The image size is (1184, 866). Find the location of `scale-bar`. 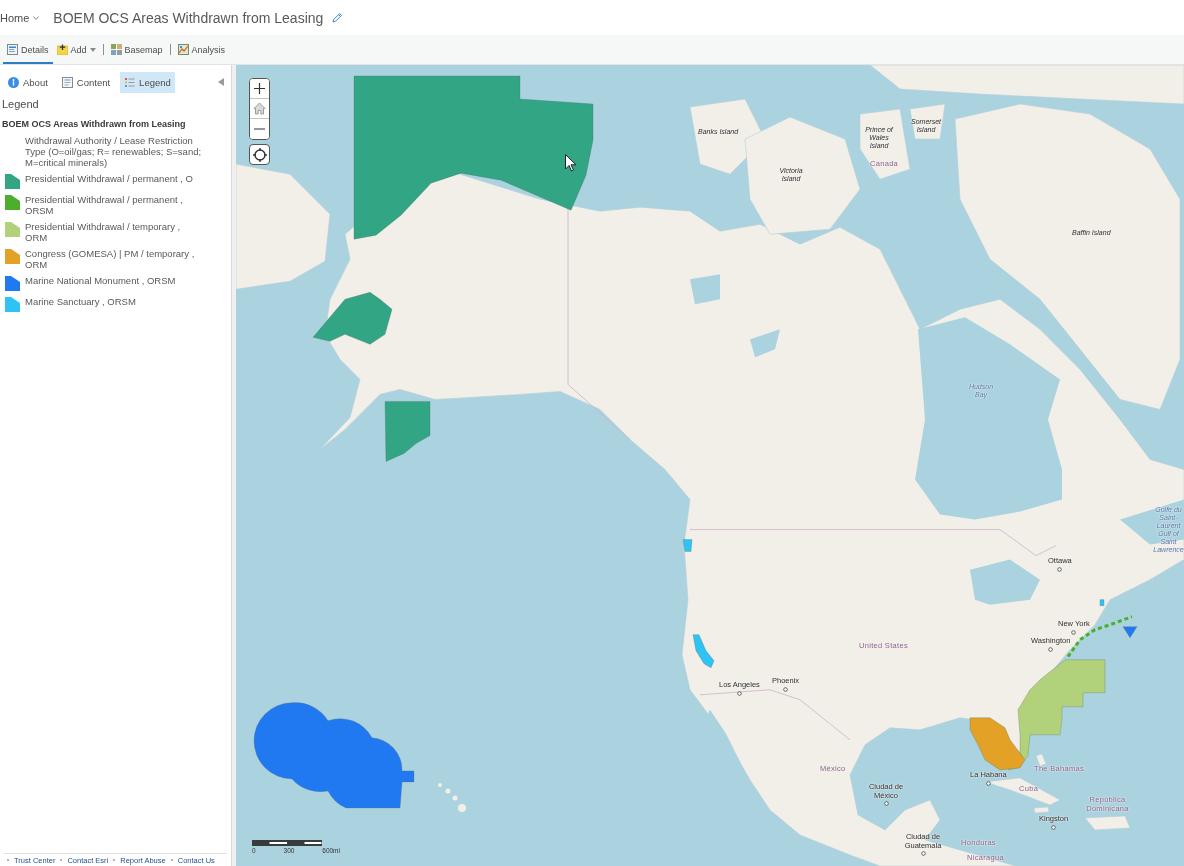

scale-bar is located at coordinates (287, 843).